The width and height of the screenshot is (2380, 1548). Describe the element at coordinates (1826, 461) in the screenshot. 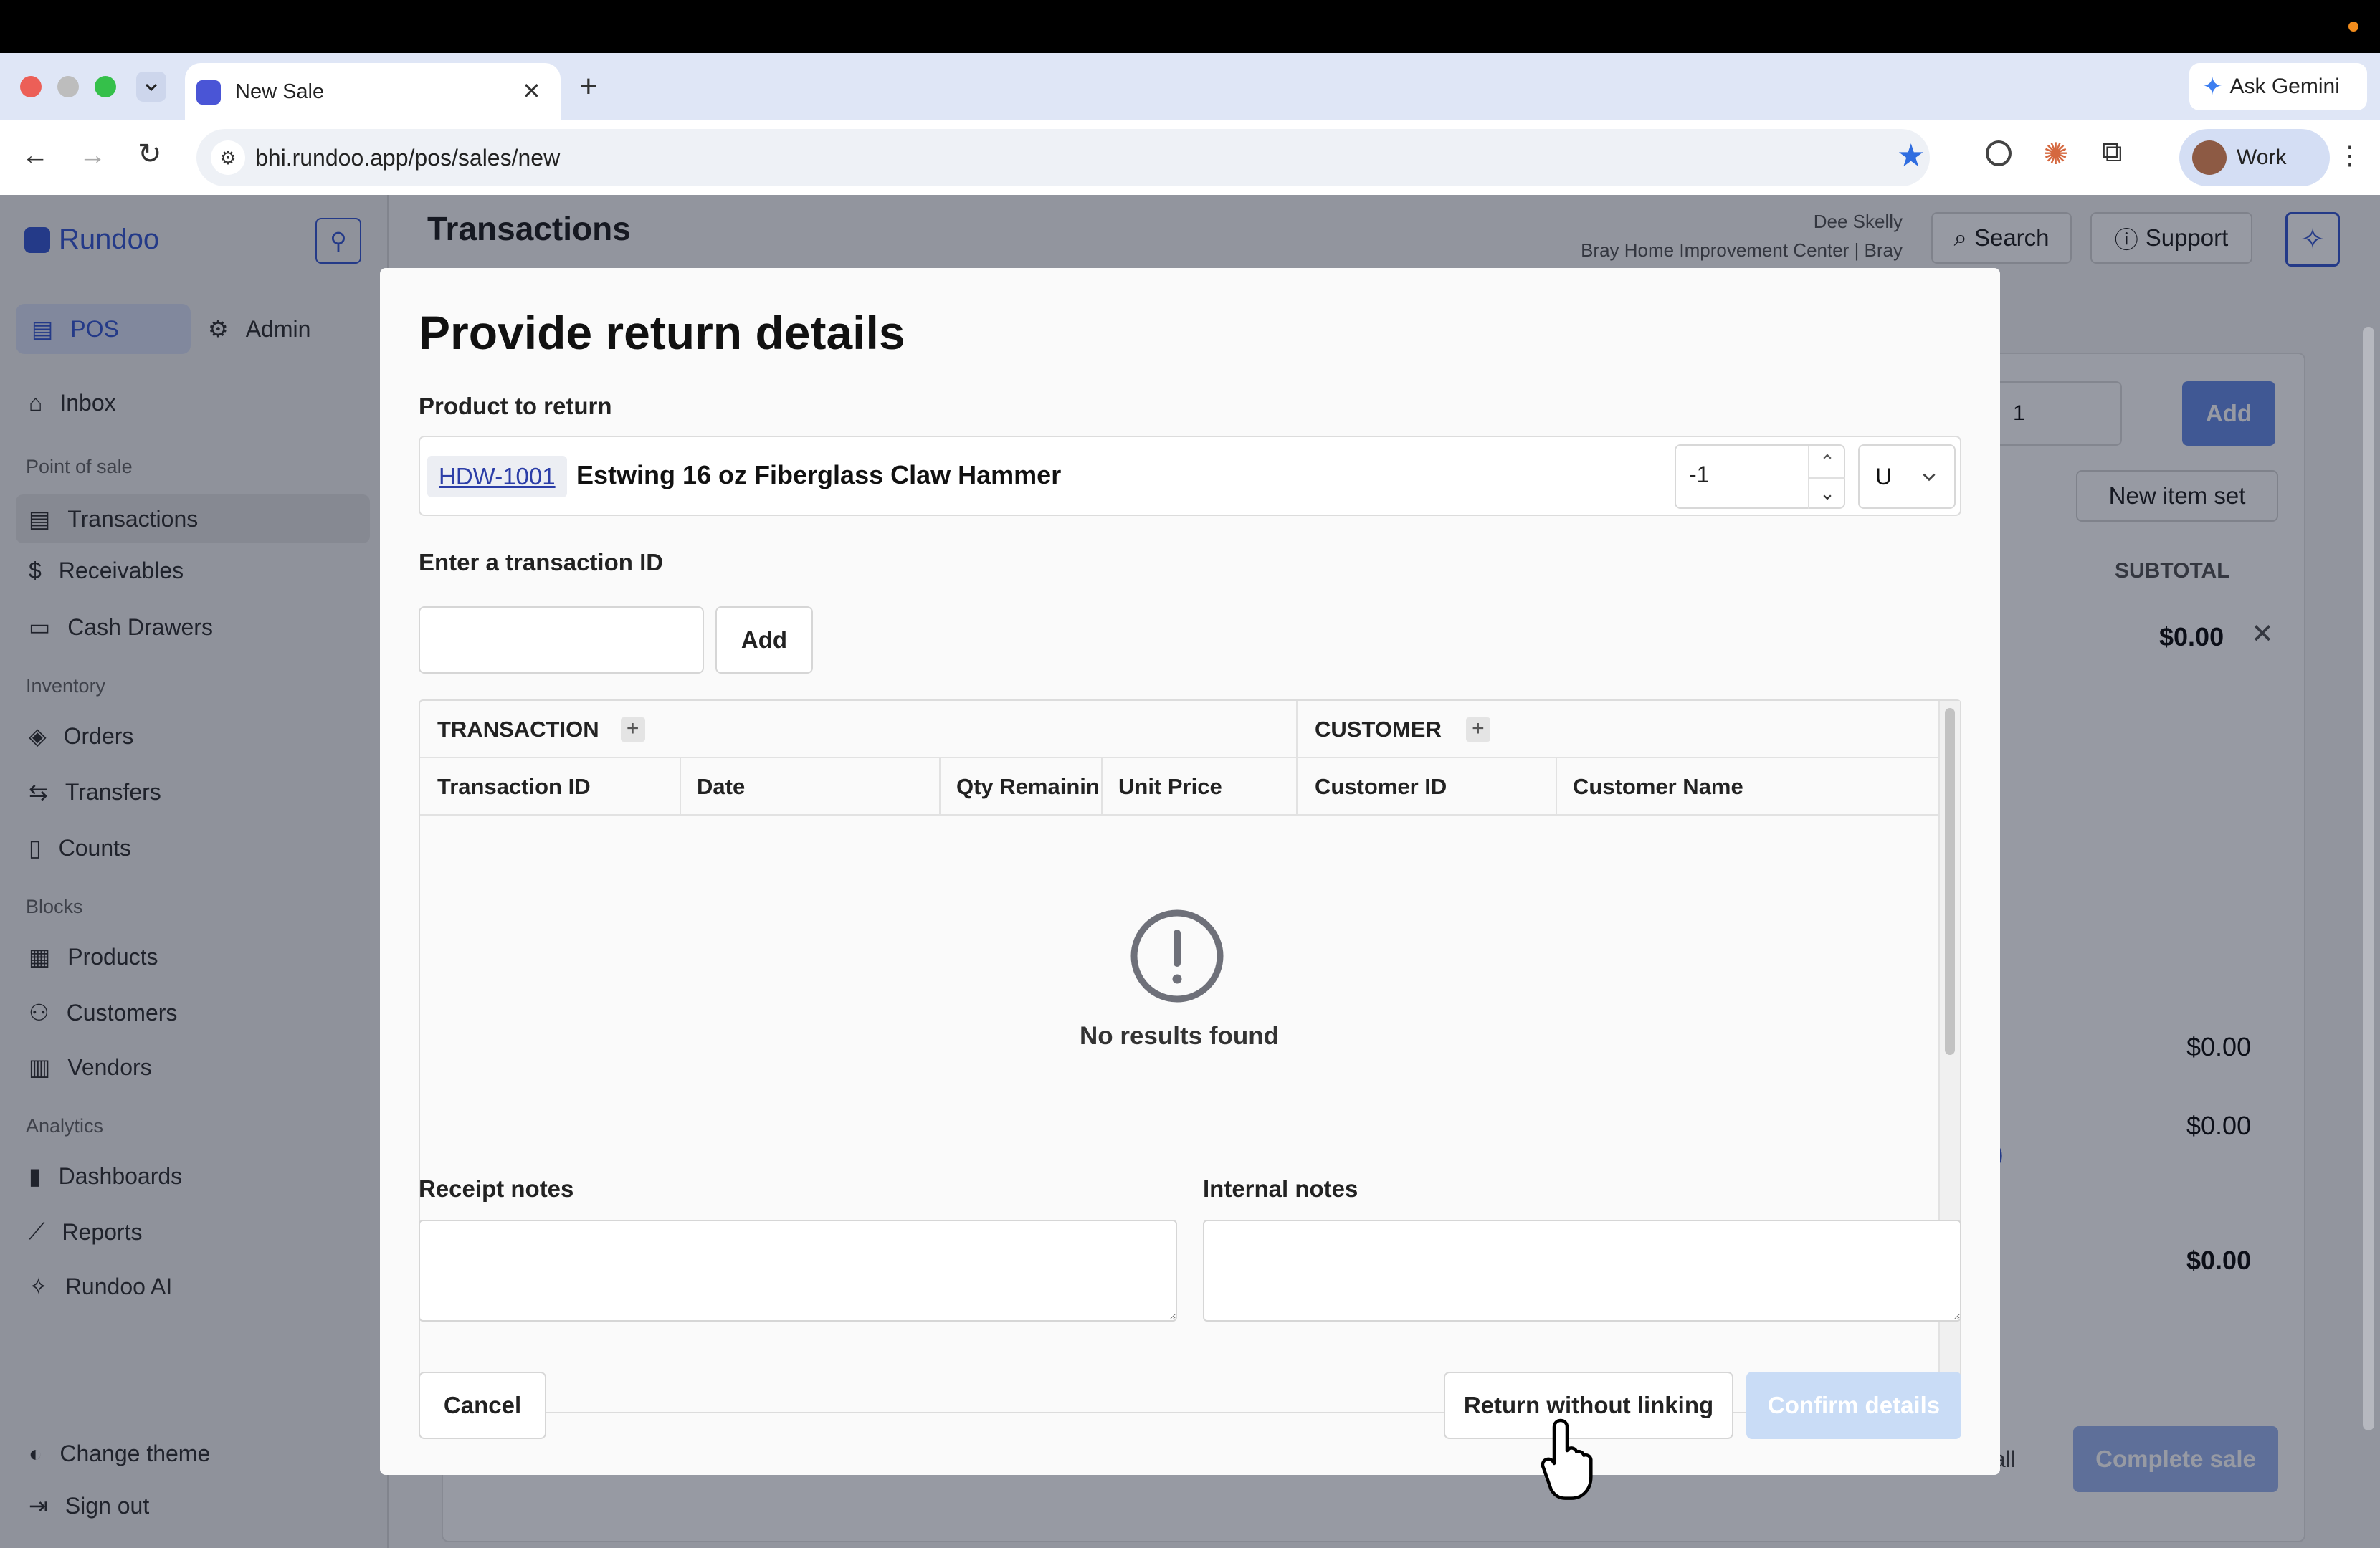

I see `qty-increment-icon: ⌃` at that location.